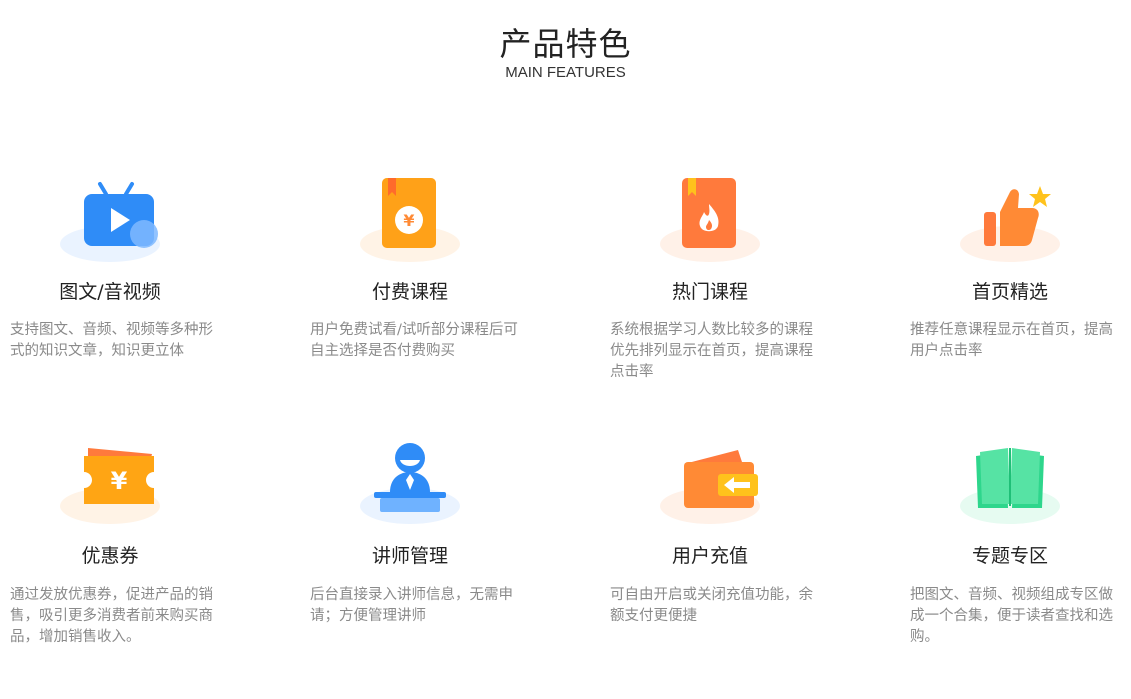  Describe the element at coordinates (111, 616) in the screenshot. I see `feature-desc: 通过发放优惠券，促进产品的销售，吸引更多消费者前来购买商品，增加销售收入。` at that location.